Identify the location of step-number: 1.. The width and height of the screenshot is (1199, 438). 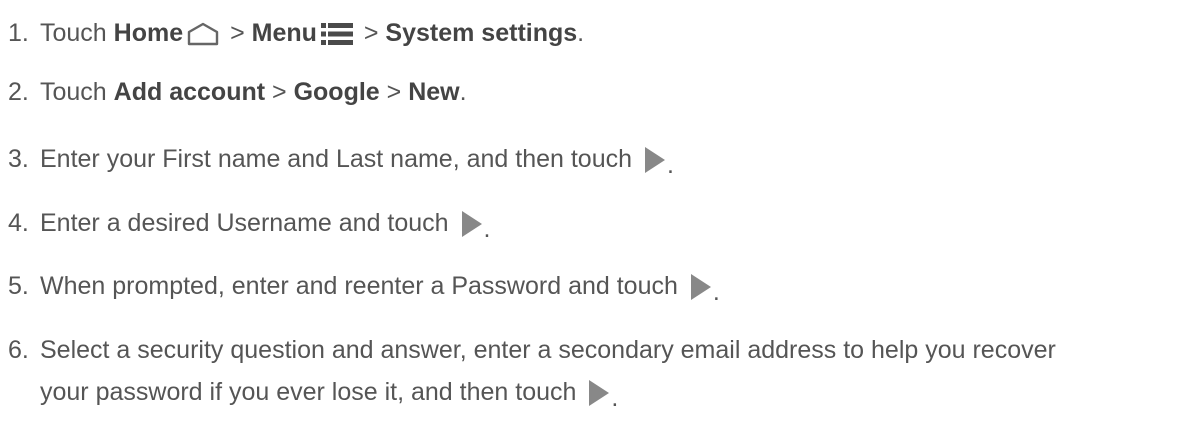
(18, 33).